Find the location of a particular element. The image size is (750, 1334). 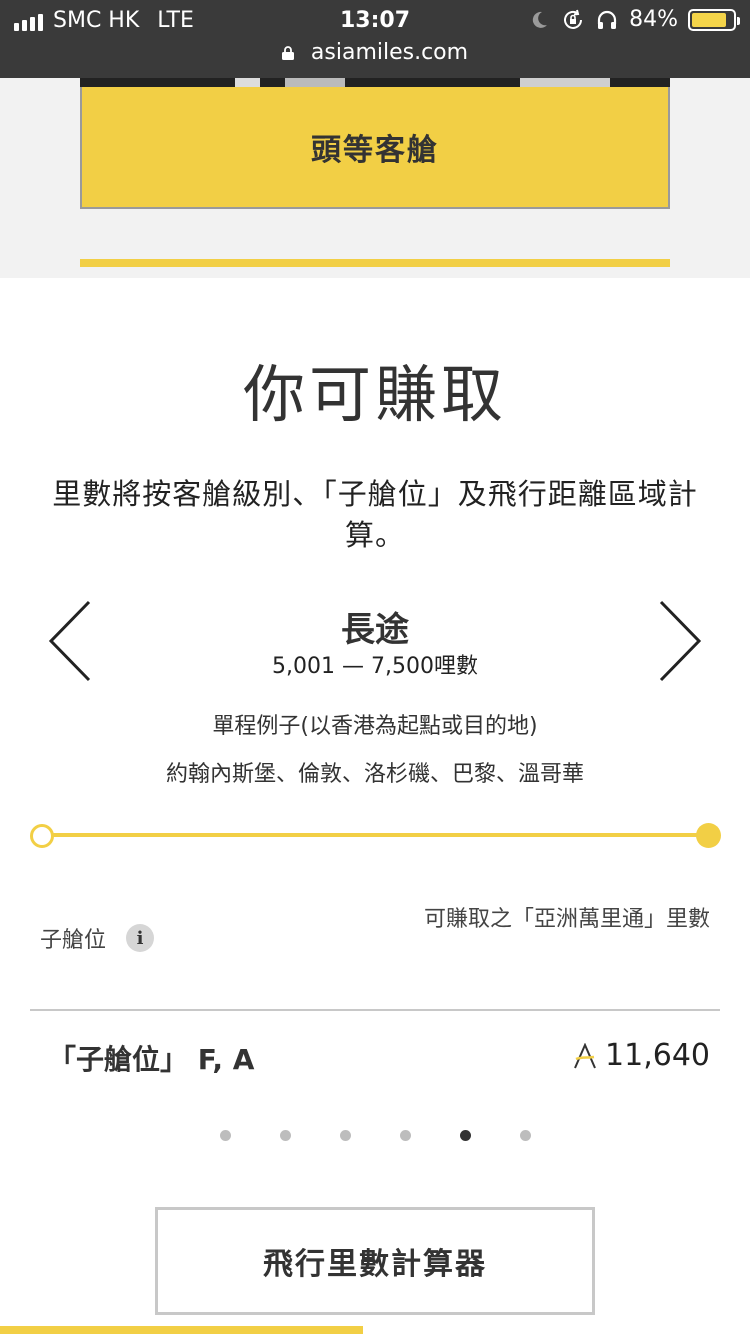

address-bar: asiamiles.com is located at coordinates (375, 52).